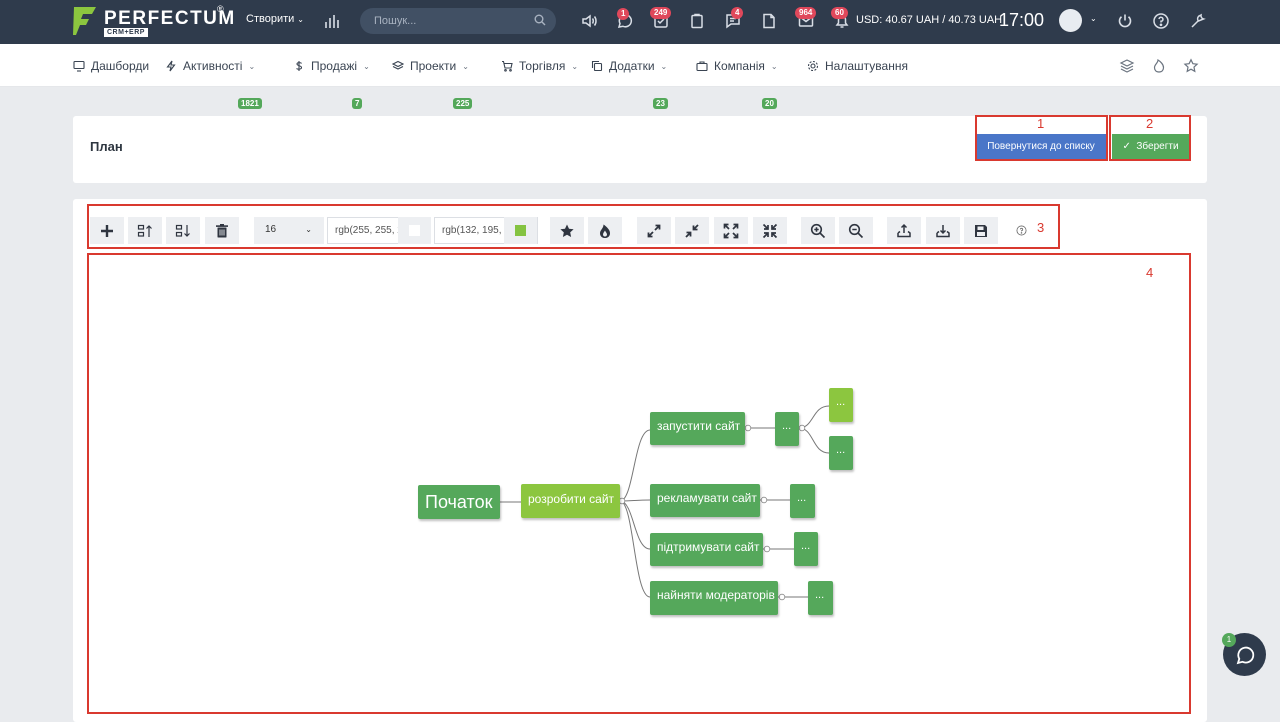  Describe the element at coordinates (739, 66) in the screenshot. I see `nav-label: Компанія` at that location.